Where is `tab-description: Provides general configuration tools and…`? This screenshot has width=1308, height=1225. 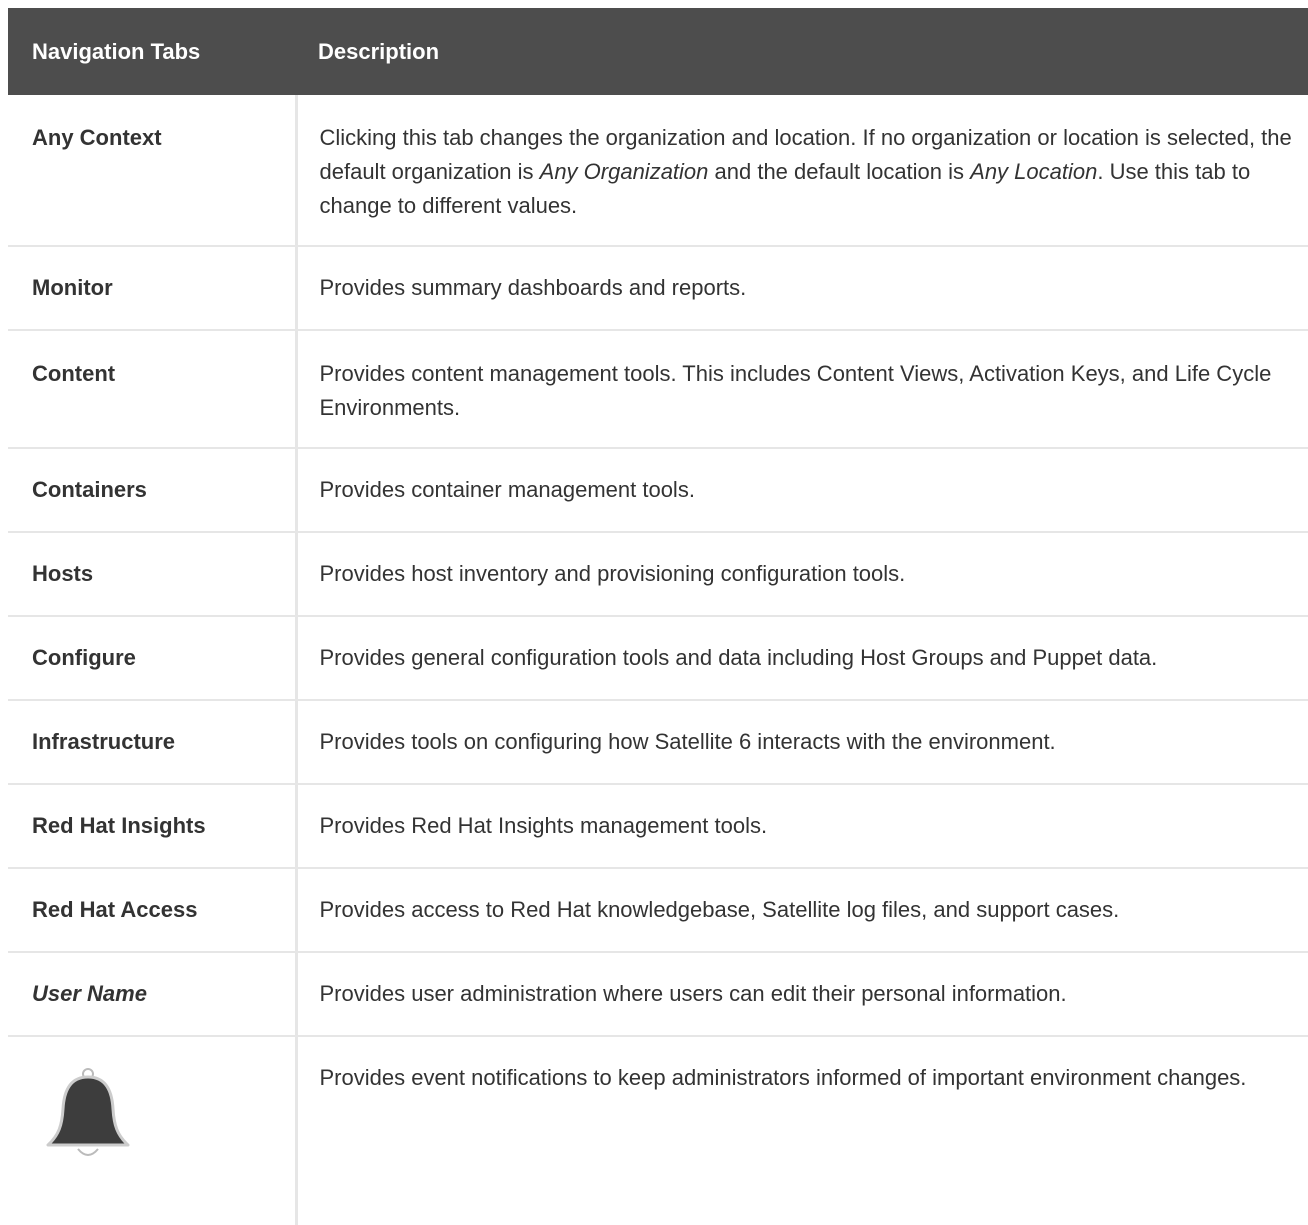 tab-description: Provides general configuration tools and… is located at coordinates (802, 658).